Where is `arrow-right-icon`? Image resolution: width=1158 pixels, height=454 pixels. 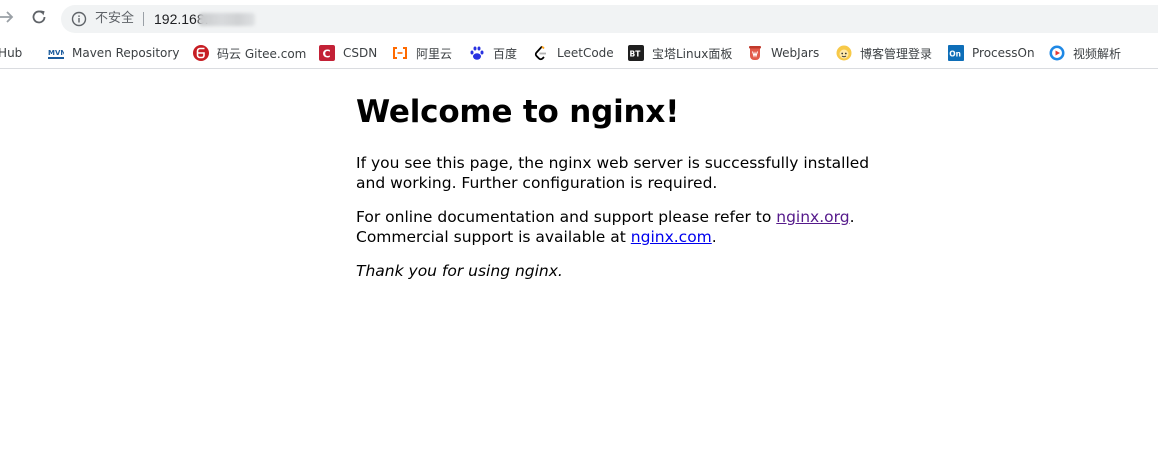
arrow-right-icon is located at coordinates (7, 19).